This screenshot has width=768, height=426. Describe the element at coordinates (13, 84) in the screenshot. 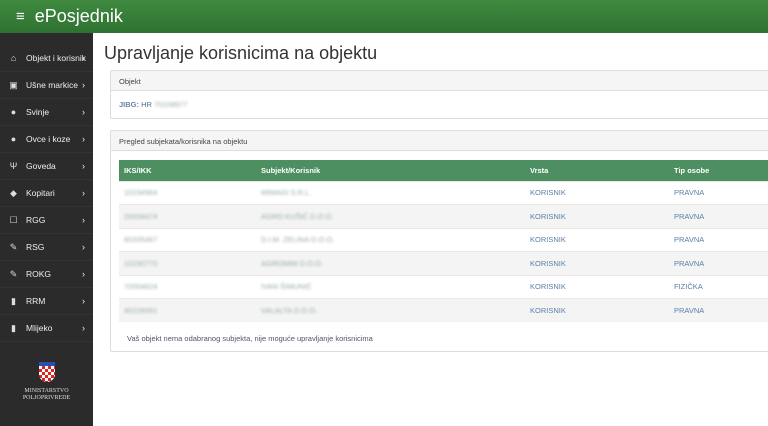

I see `tag-icon: ▣` at that location.